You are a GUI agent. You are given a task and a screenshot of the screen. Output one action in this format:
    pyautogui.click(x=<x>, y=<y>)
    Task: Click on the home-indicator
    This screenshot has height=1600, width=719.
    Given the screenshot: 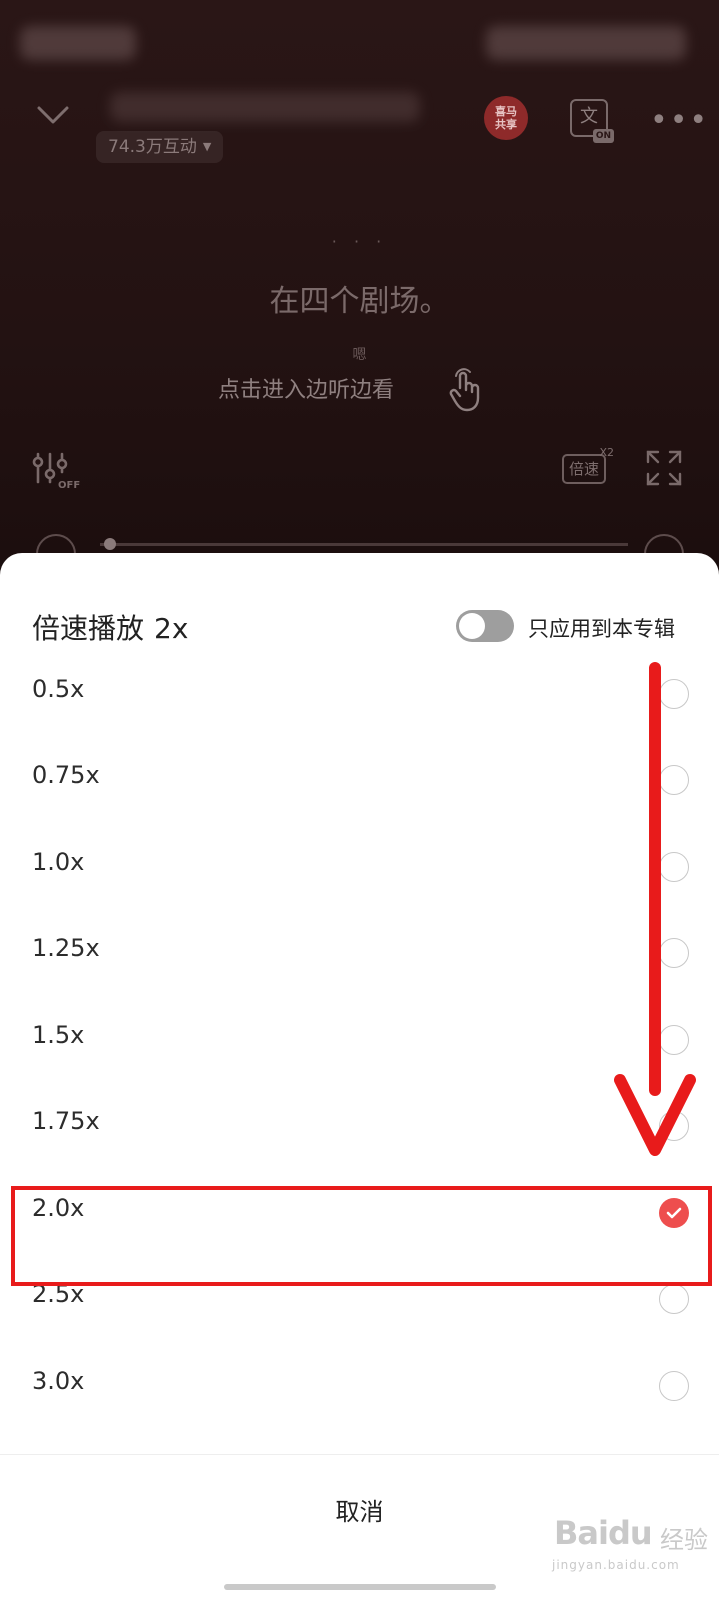 What is the action you would take?
    pyautogui.click(x=360, y=1587)
    